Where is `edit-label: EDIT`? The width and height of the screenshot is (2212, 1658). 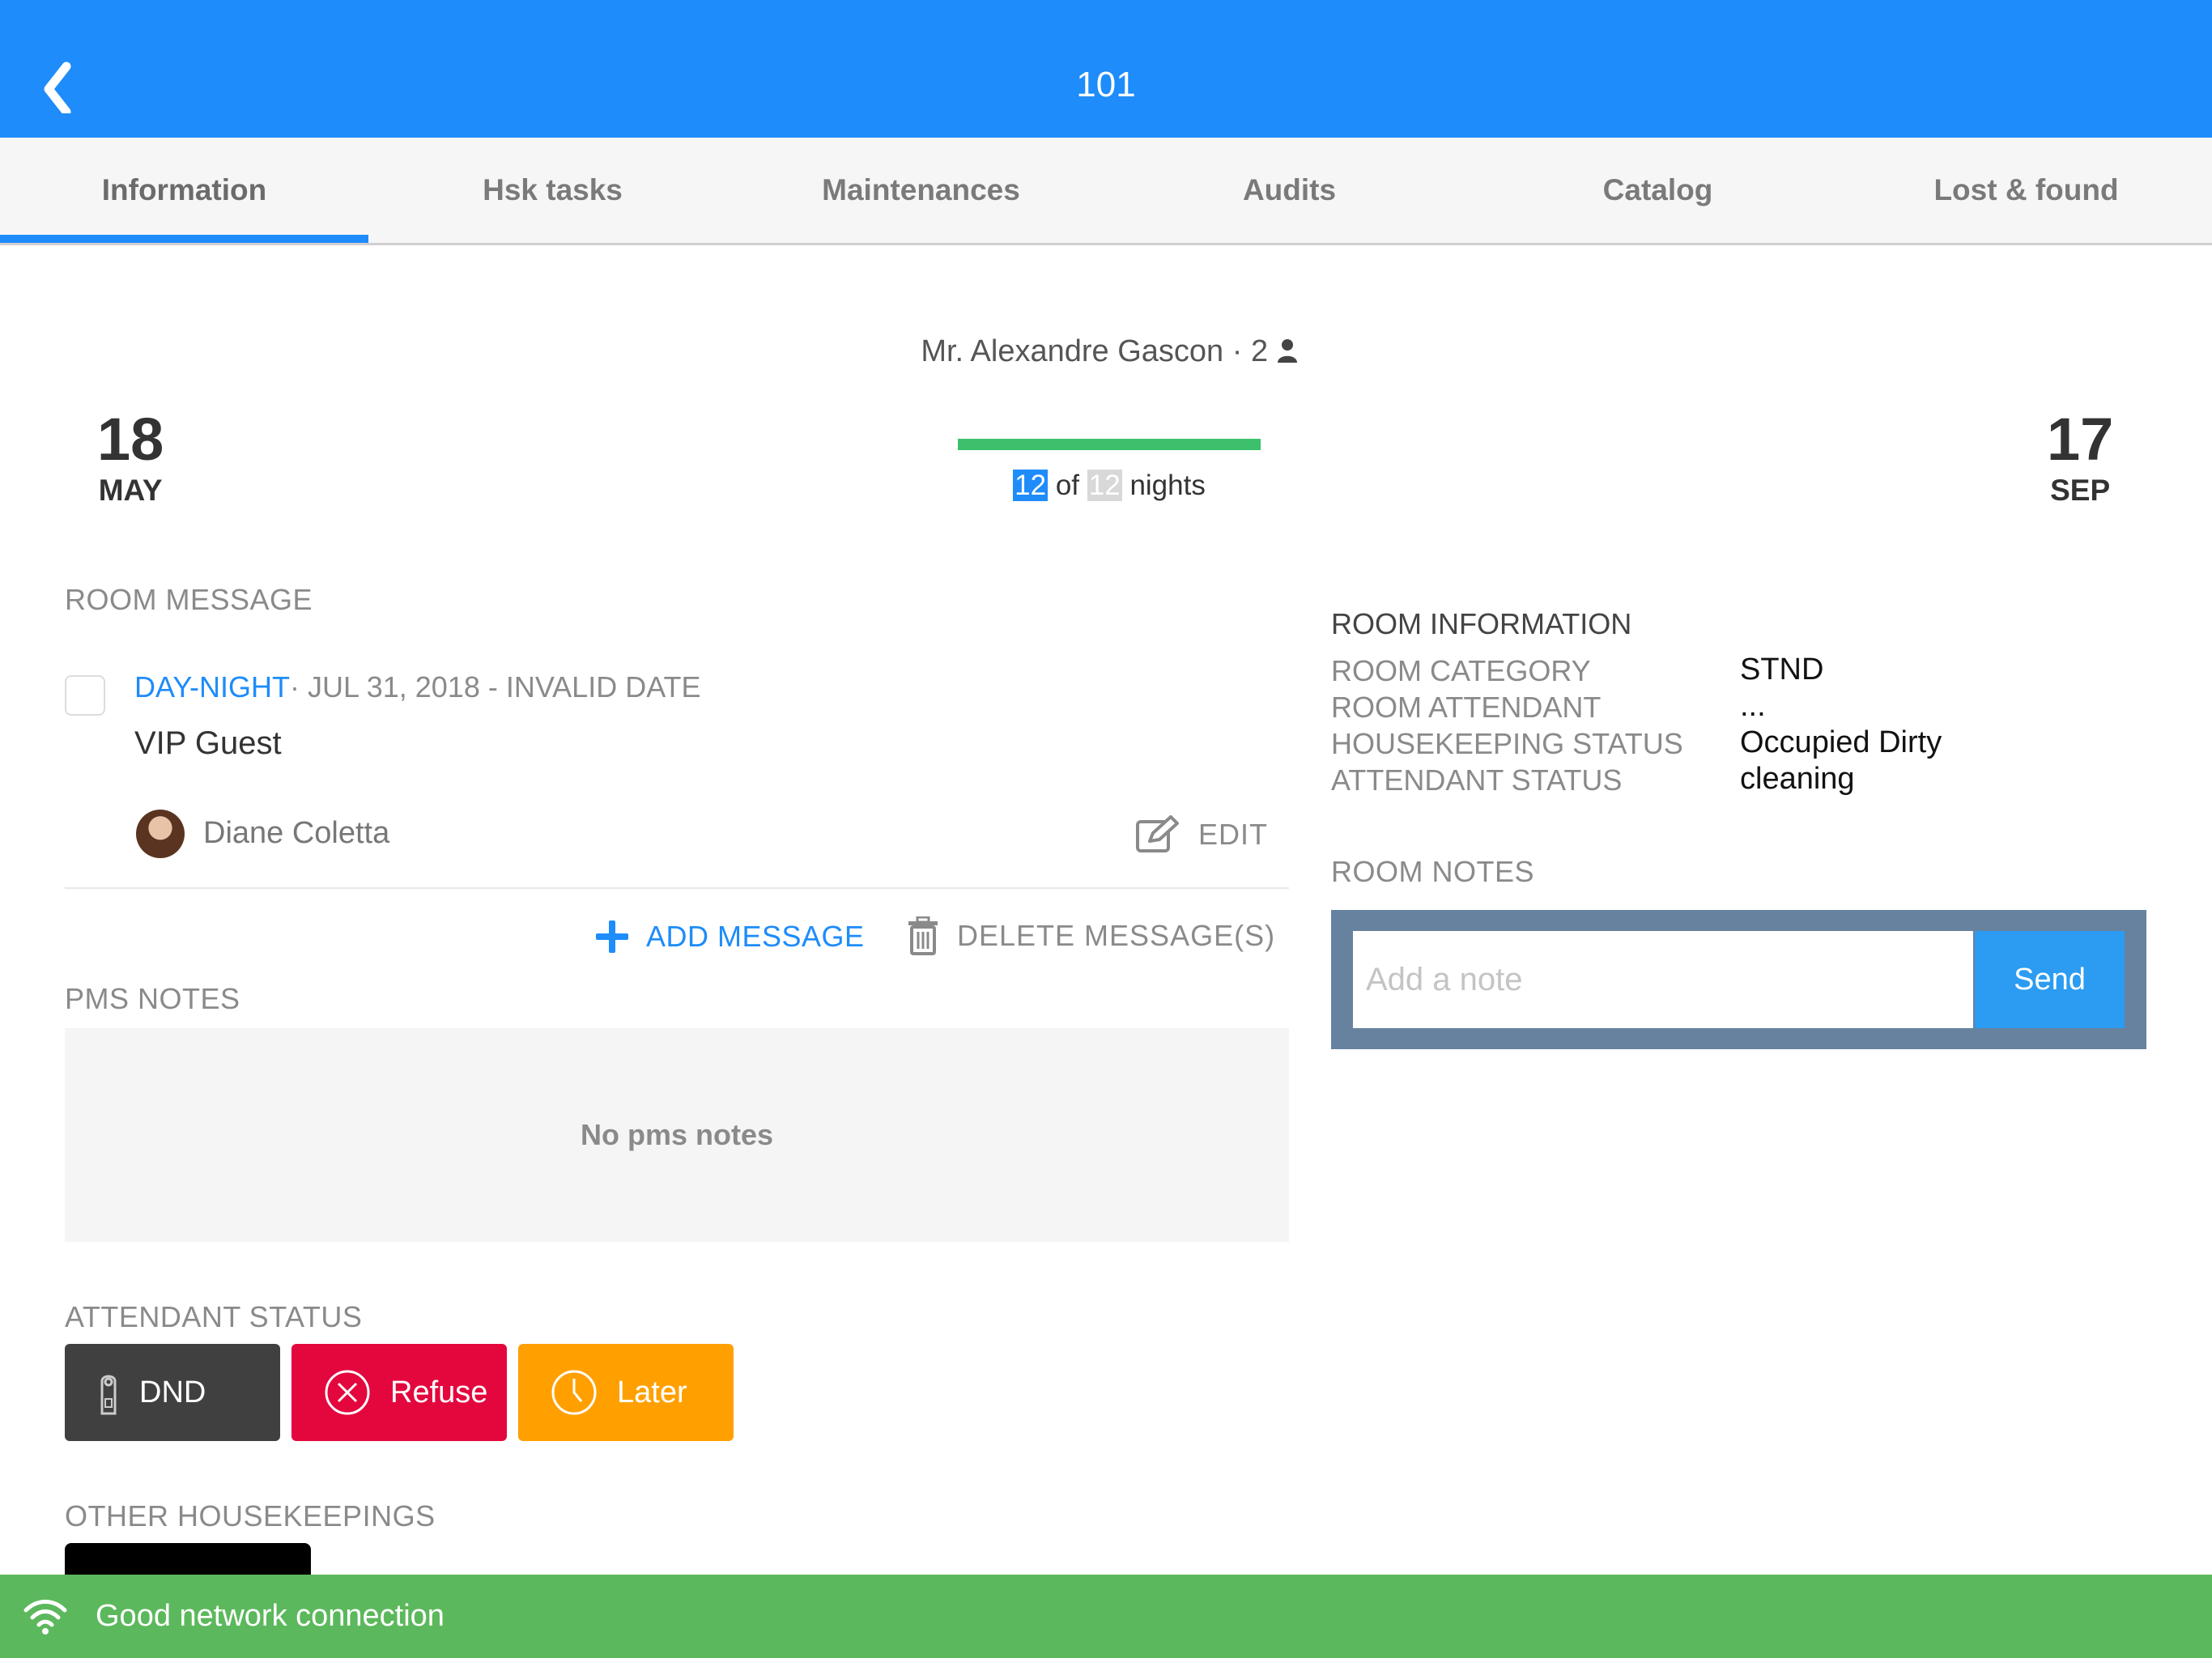 edit-label: EDIT is located at coordinates (1234, 834).